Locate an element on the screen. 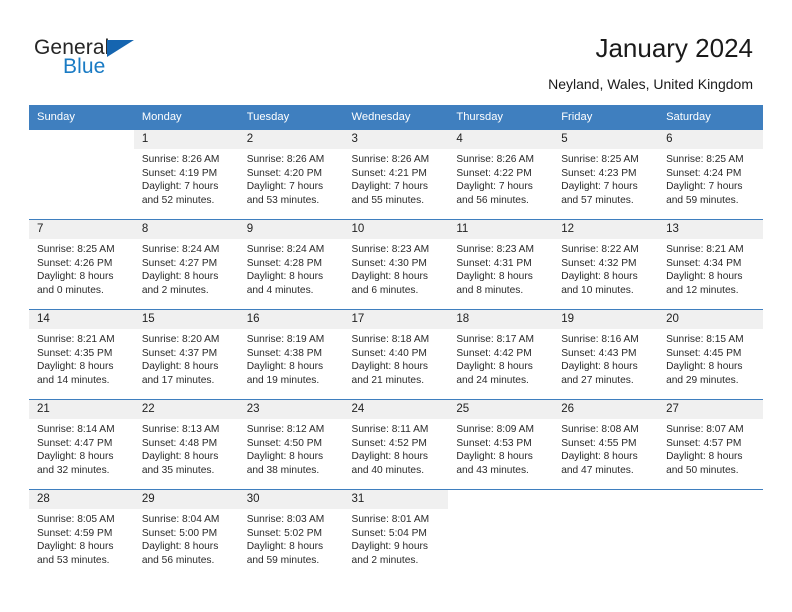 The height and width of the screenshot is (612, 792). sunset-time: Sunset: 4:20 PM is located at coordinates (284, 173).